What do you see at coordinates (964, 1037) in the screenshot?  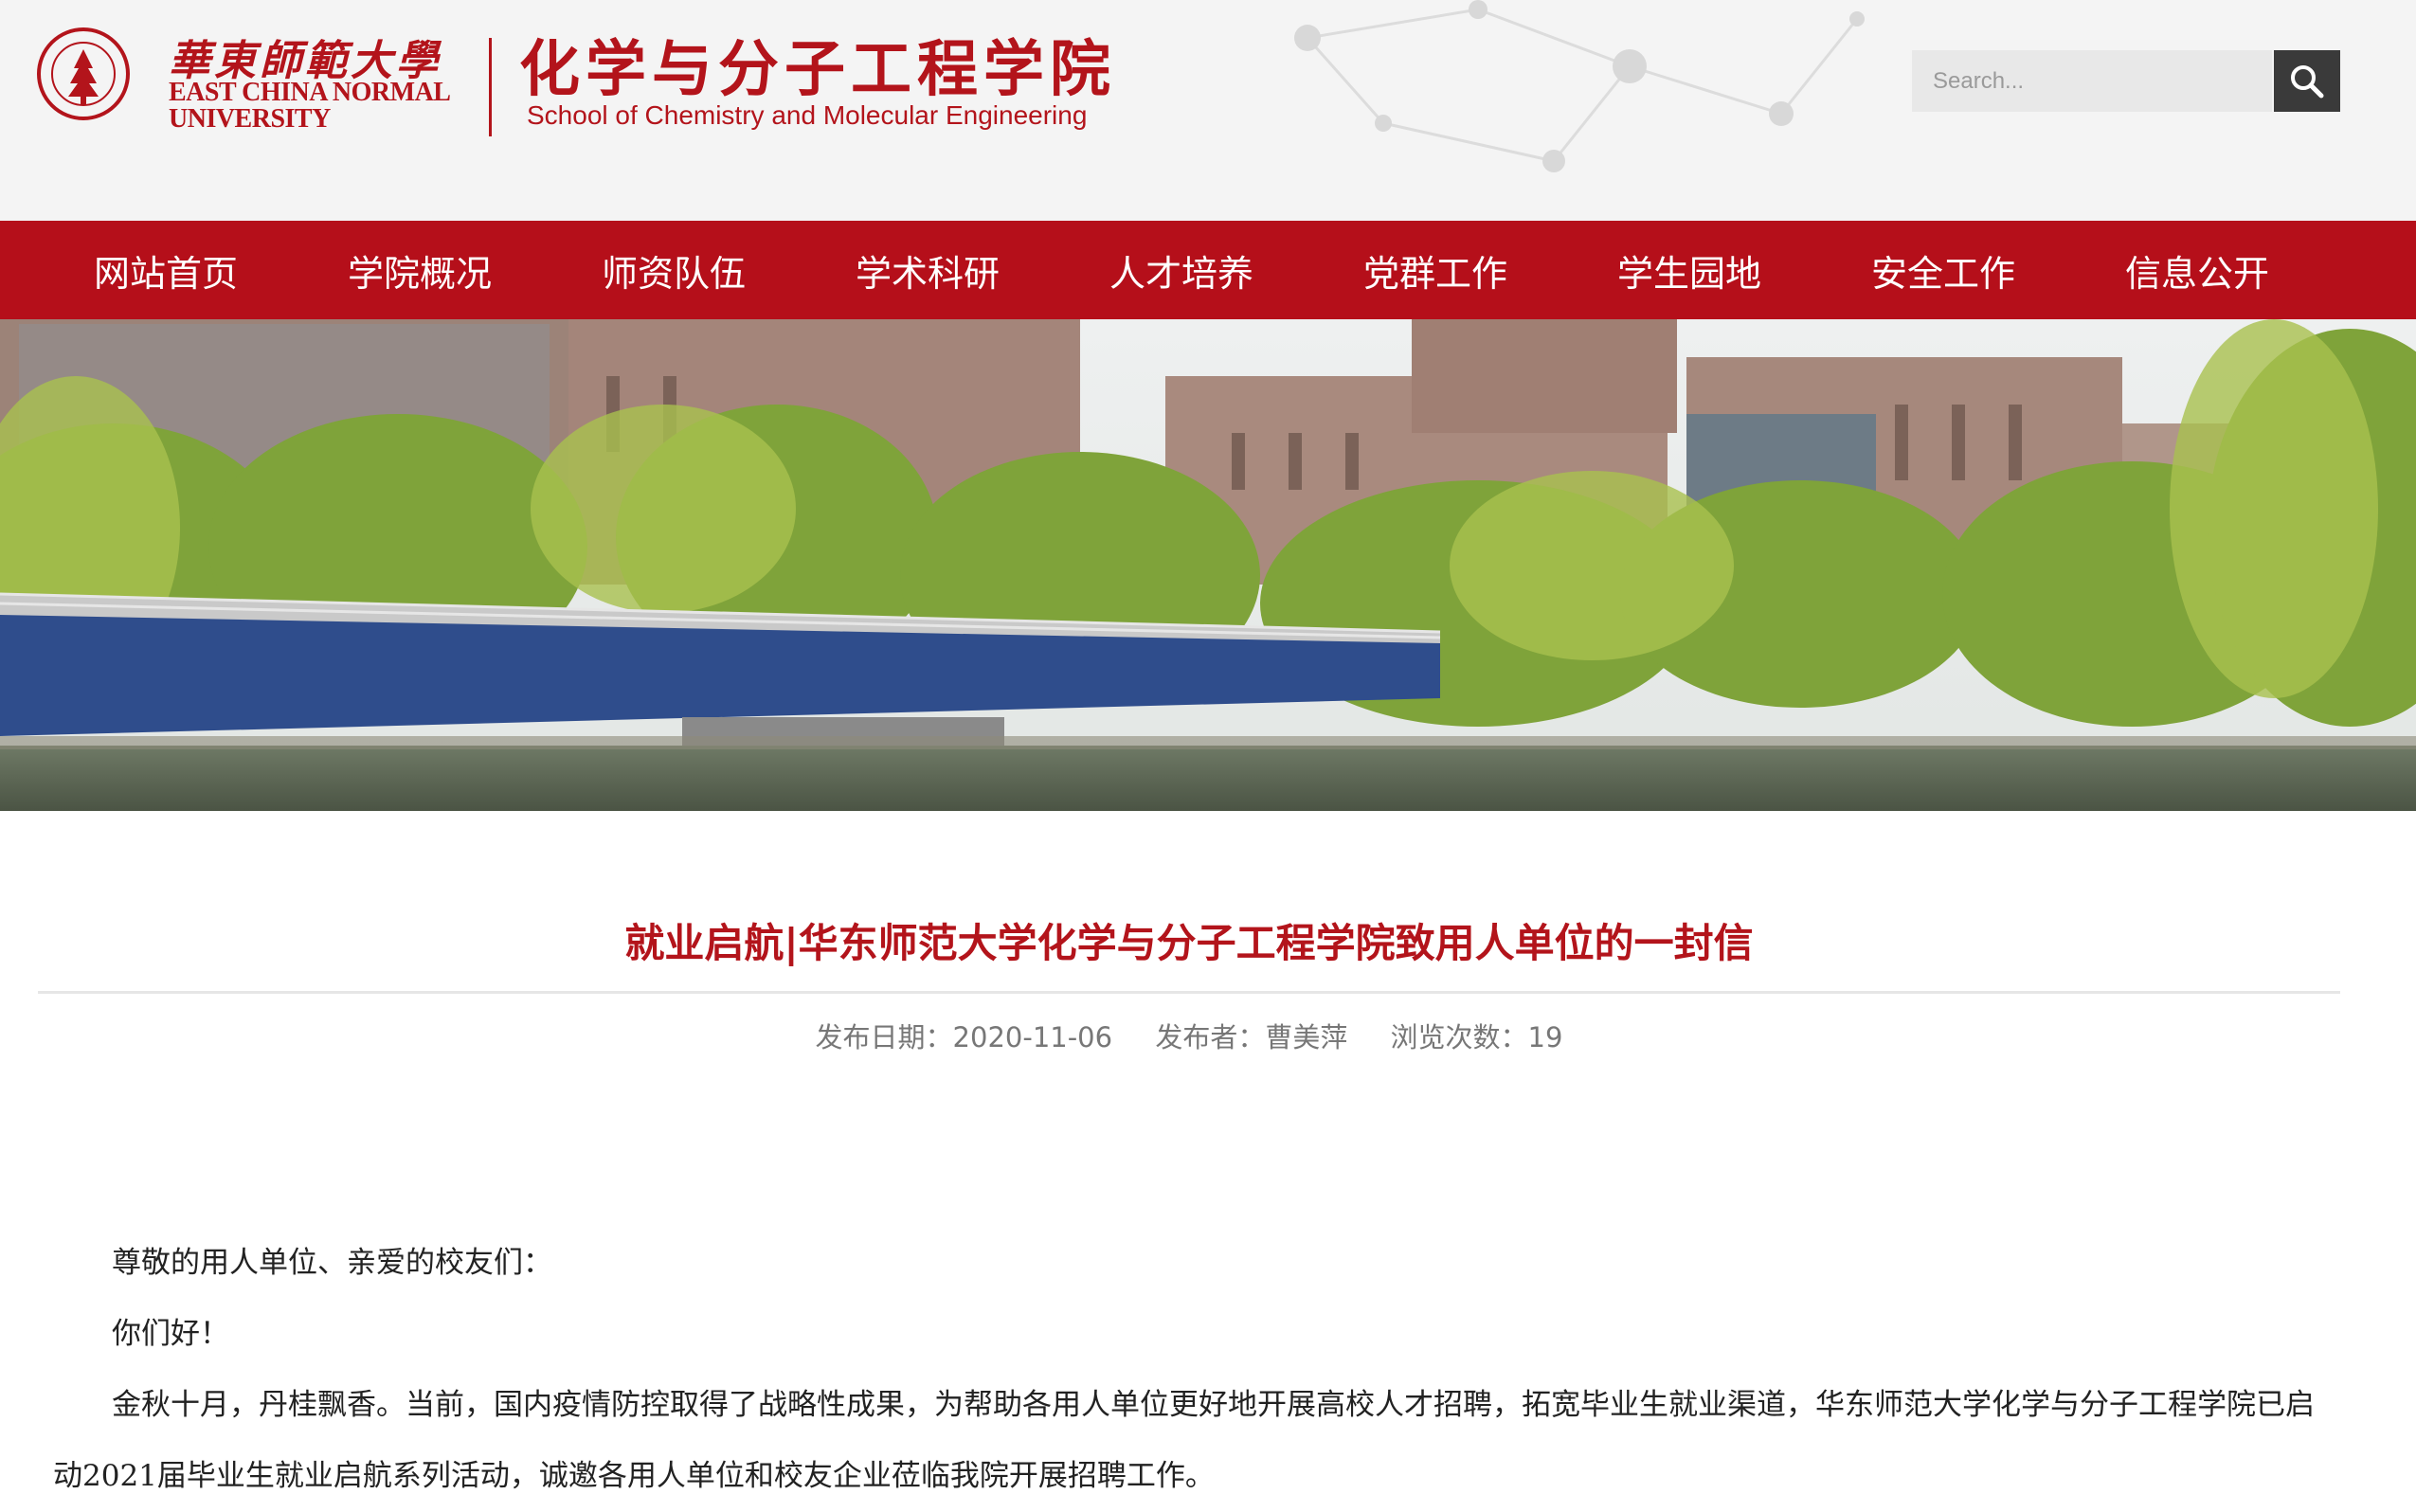 I see `publish-date: 发布日期：2020-11-06` at bounding box center [964, 1037].